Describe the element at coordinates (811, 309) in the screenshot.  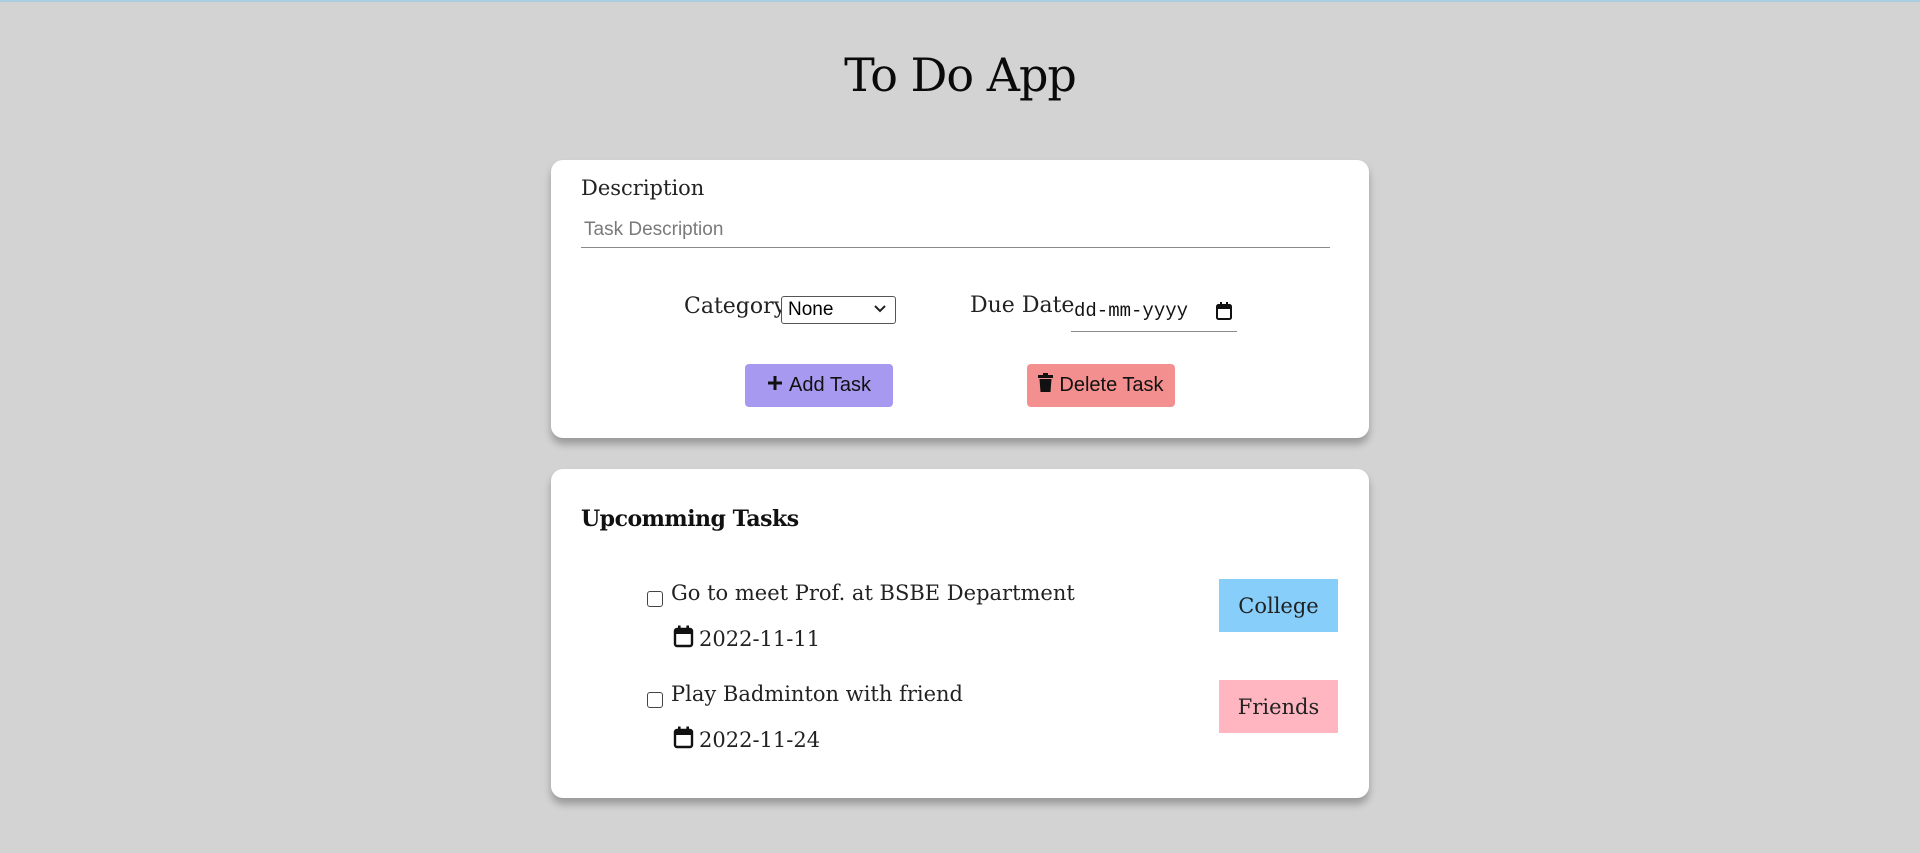
I see `category-selected-value: None` at that location.